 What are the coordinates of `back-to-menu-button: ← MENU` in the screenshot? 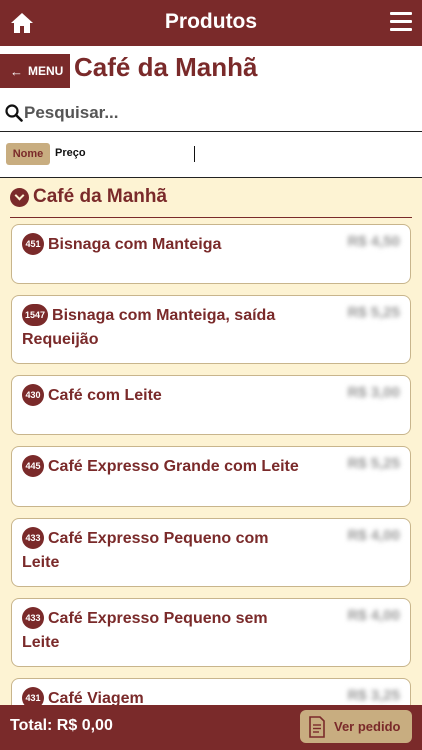 It's located at (35, 71).